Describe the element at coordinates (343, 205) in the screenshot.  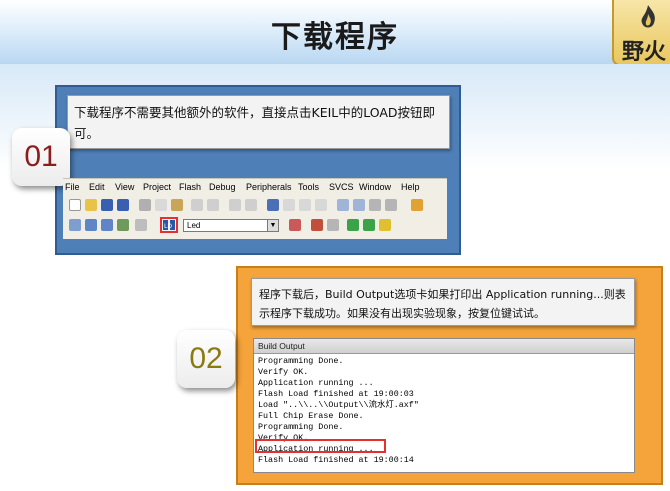
I see `indent-icon` at that location.